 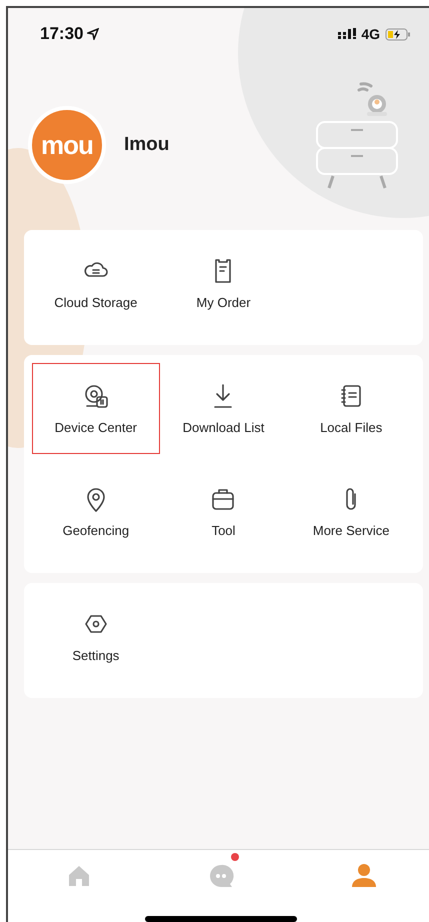 I want to click on person-icon, so click(x=364, y=876).